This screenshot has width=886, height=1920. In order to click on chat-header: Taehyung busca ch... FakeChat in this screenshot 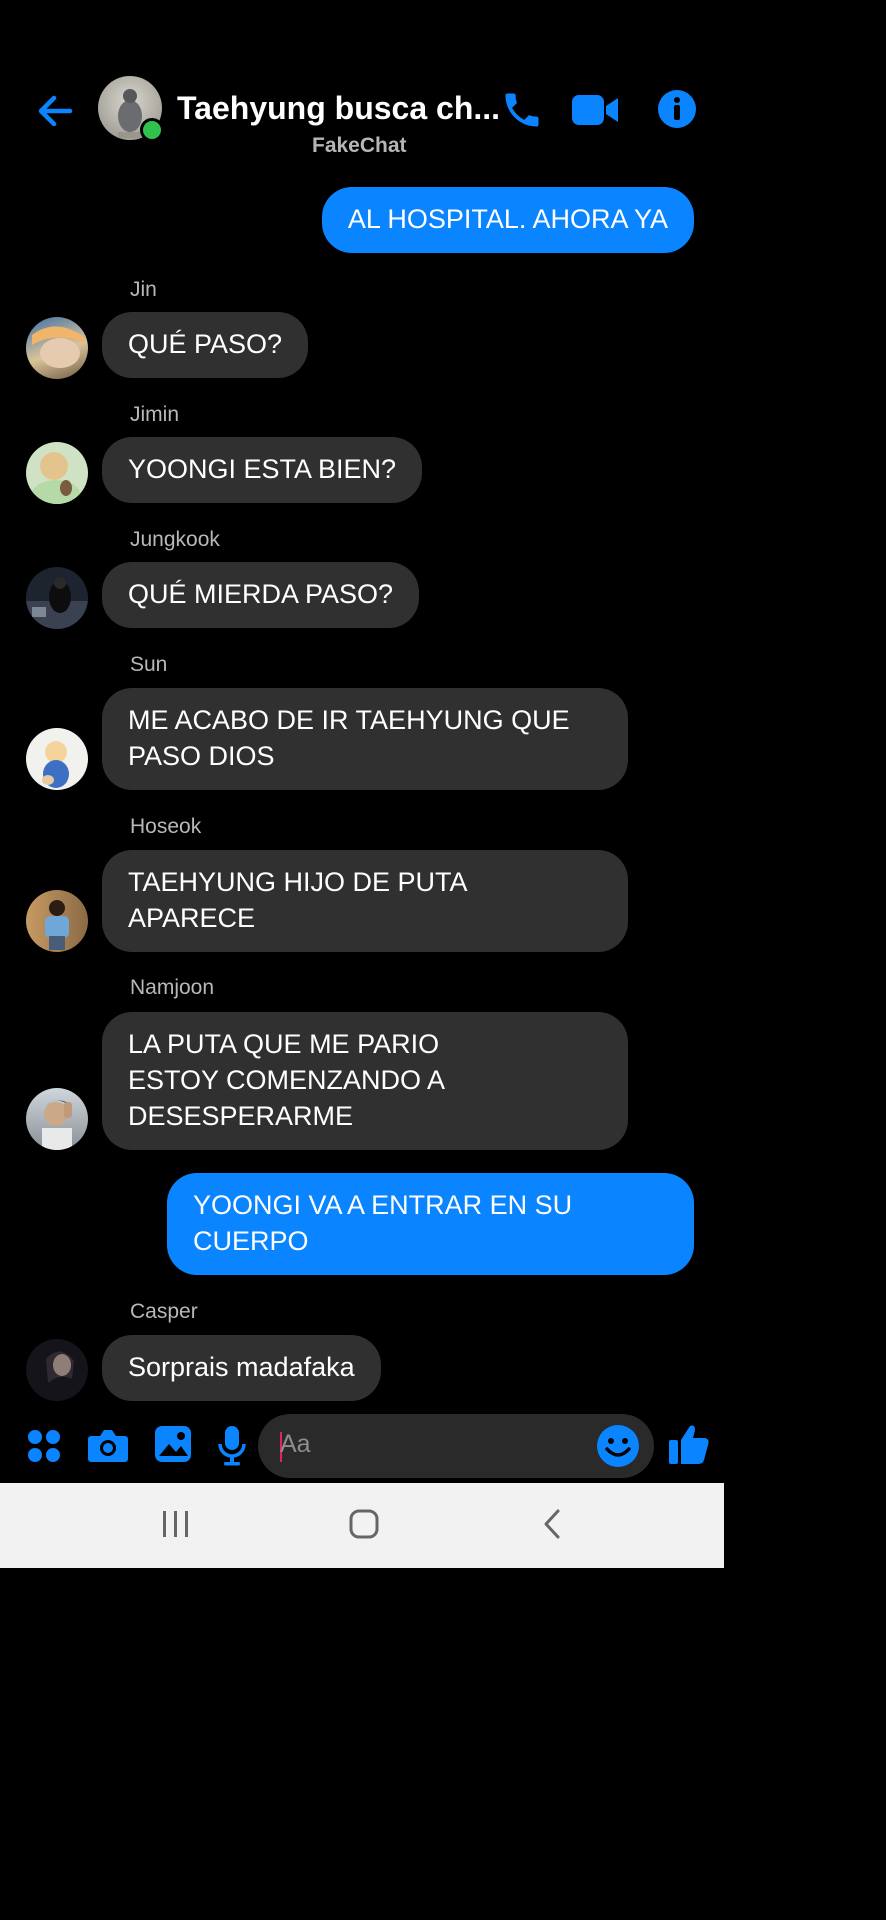, I will do `click(362, 117)`.